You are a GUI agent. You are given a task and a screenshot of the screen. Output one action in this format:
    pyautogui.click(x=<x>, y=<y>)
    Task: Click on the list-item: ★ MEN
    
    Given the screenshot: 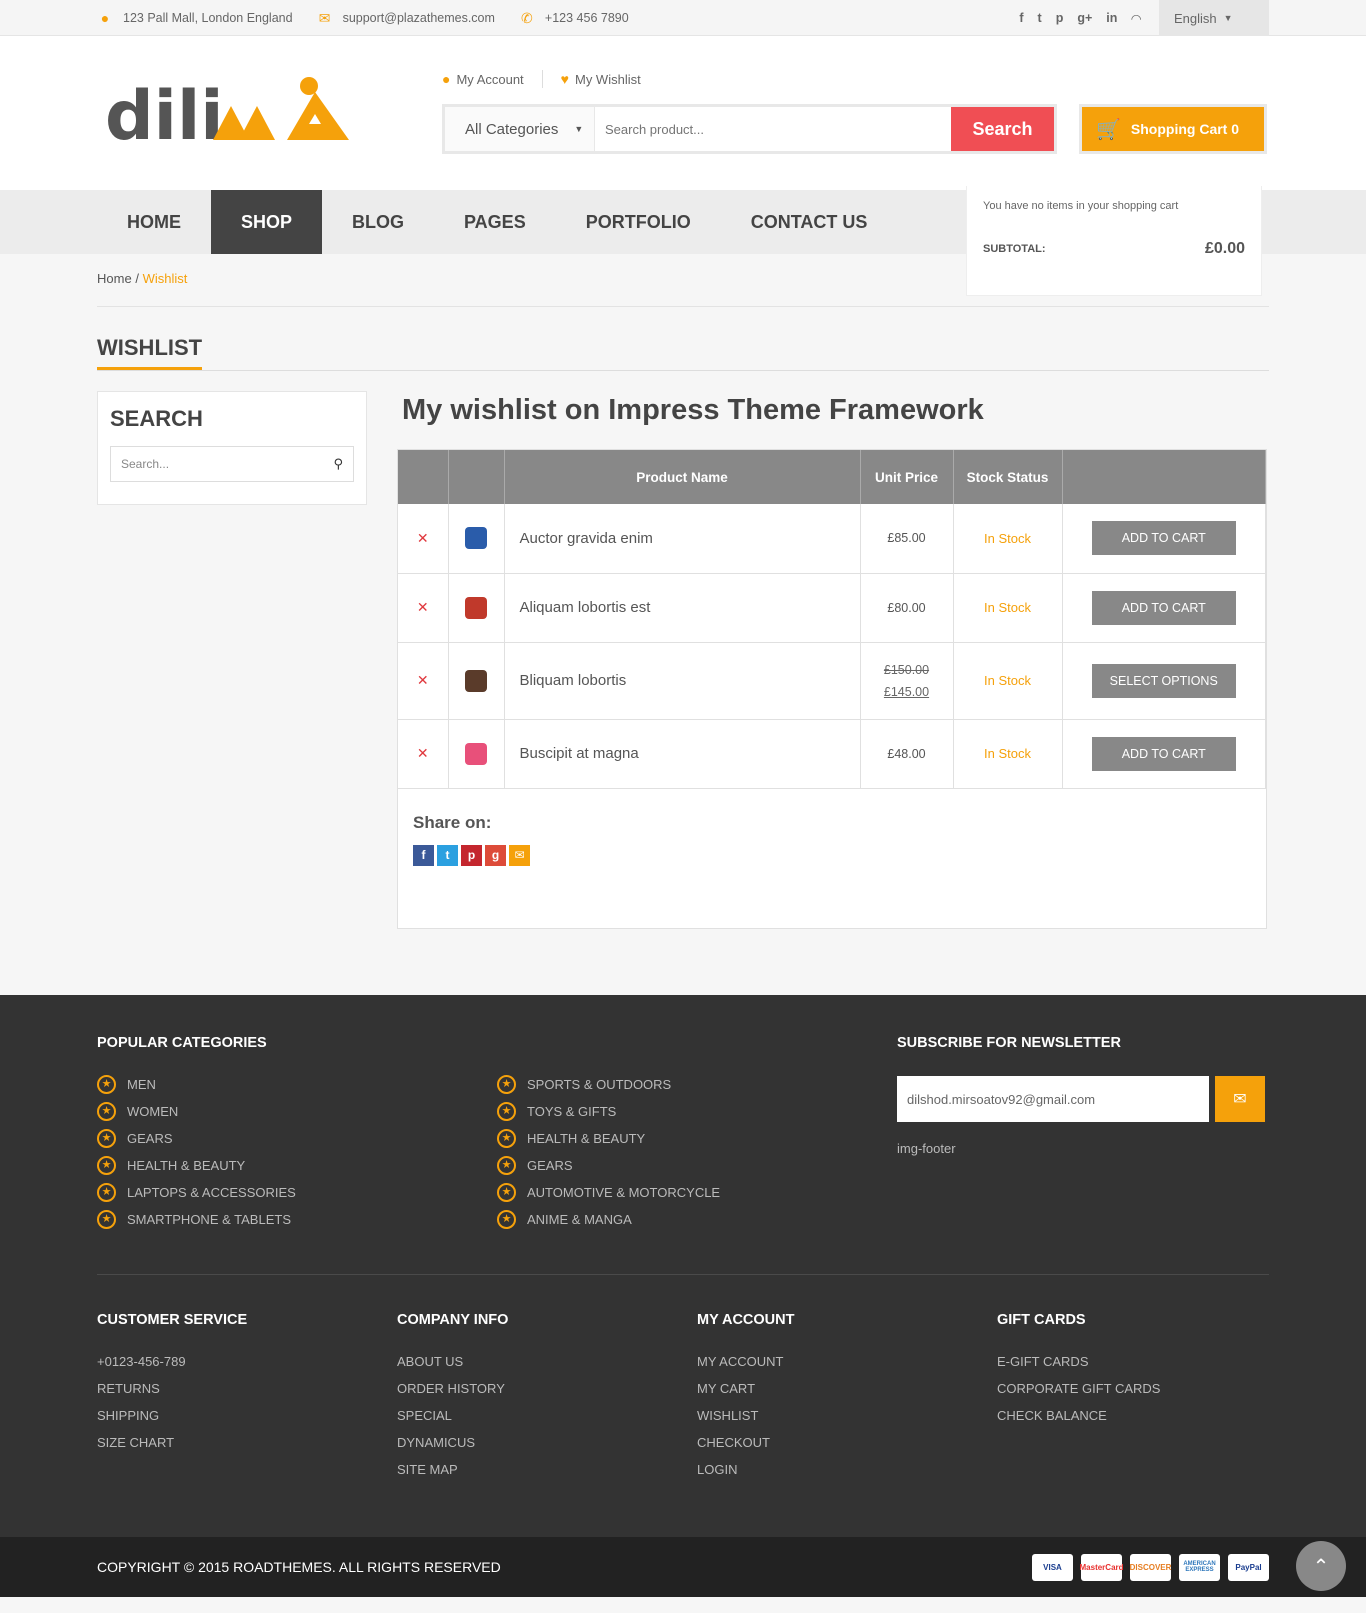 What is the action you would take?
    pyautogui.click(x=196, y=1084)
    